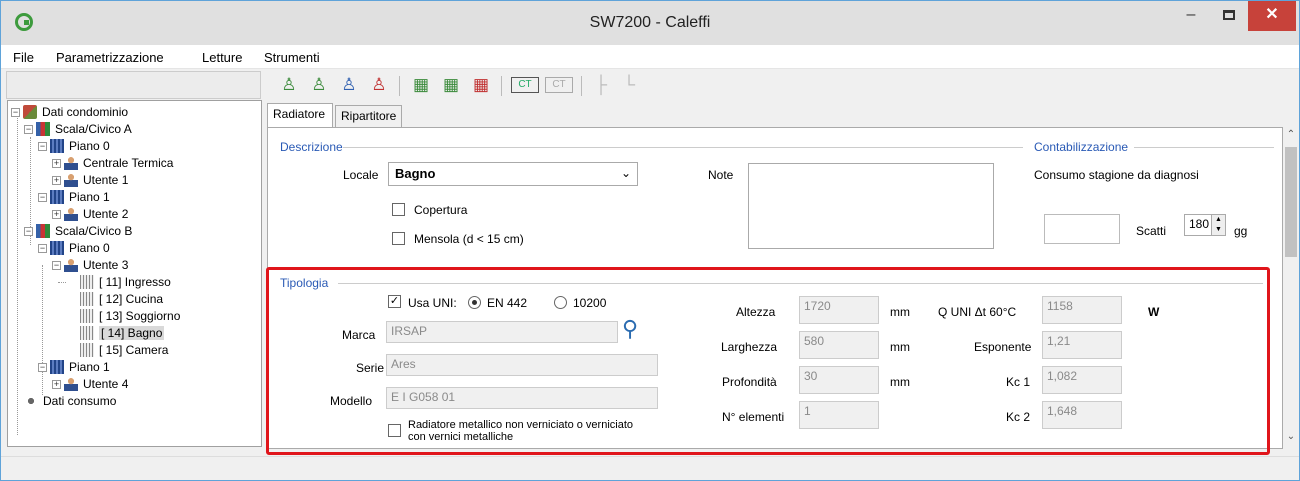 This screenshot has width=1300, height=481. Describe the element at coordinates (117, 350) in the screenshot. I see `tree-item-radiator-15: [ 15] Camera` at that location.